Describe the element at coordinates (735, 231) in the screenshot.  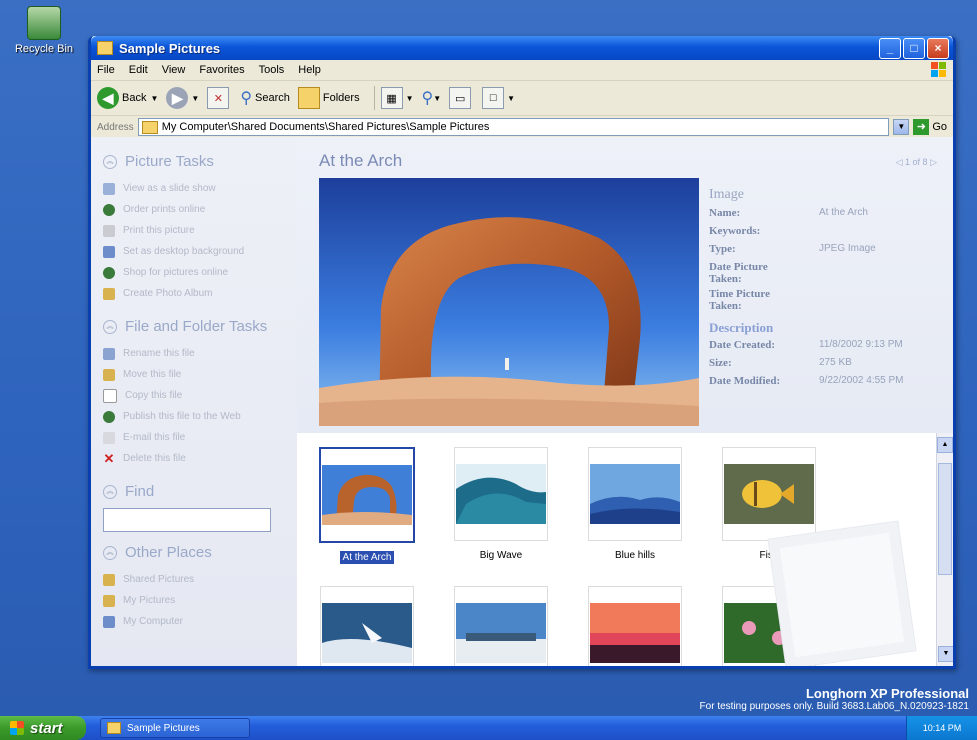
I see `detail-row: Keywords:` at that location.